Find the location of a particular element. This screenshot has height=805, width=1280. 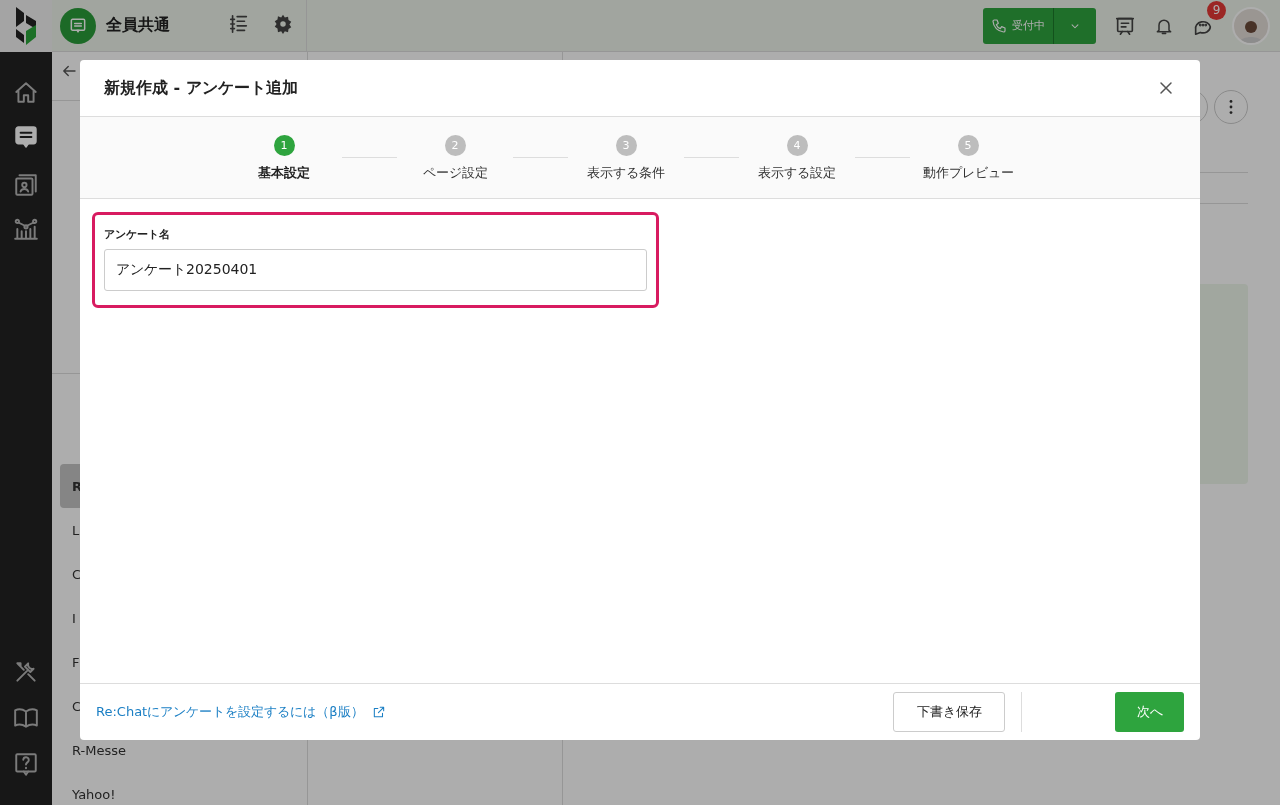

step-number: 2 is located at coordinates (455, 145).